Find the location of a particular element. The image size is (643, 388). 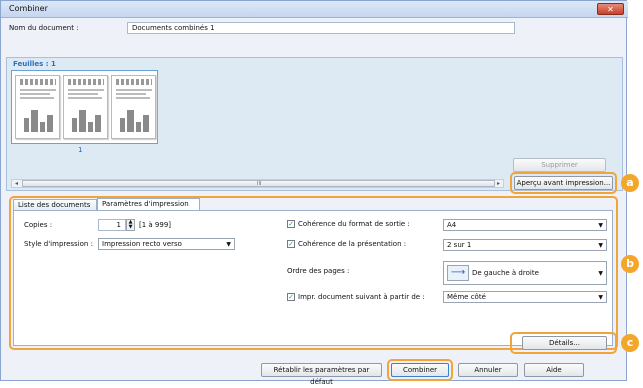

page-number: 1 is located at coordinates (80, 150).